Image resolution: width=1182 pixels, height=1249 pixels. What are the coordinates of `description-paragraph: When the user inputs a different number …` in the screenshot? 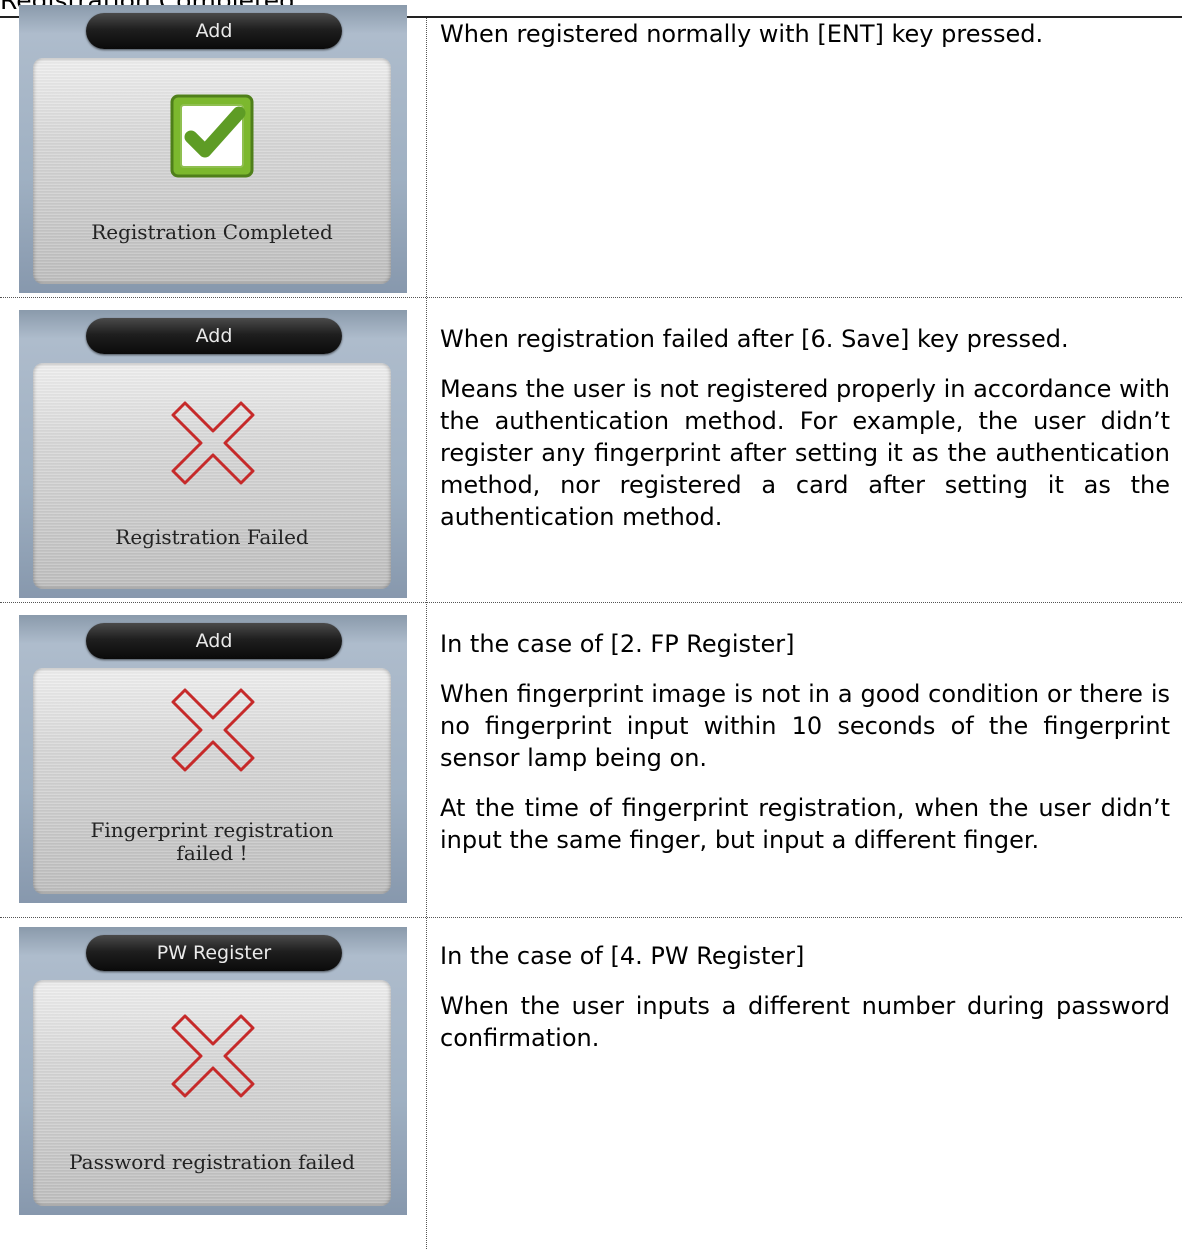 It's located at (805, 1022).